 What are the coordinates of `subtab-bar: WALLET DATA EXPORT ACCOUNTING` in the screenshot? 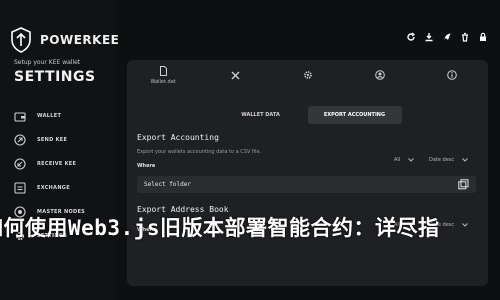 It's located at (307, 115).